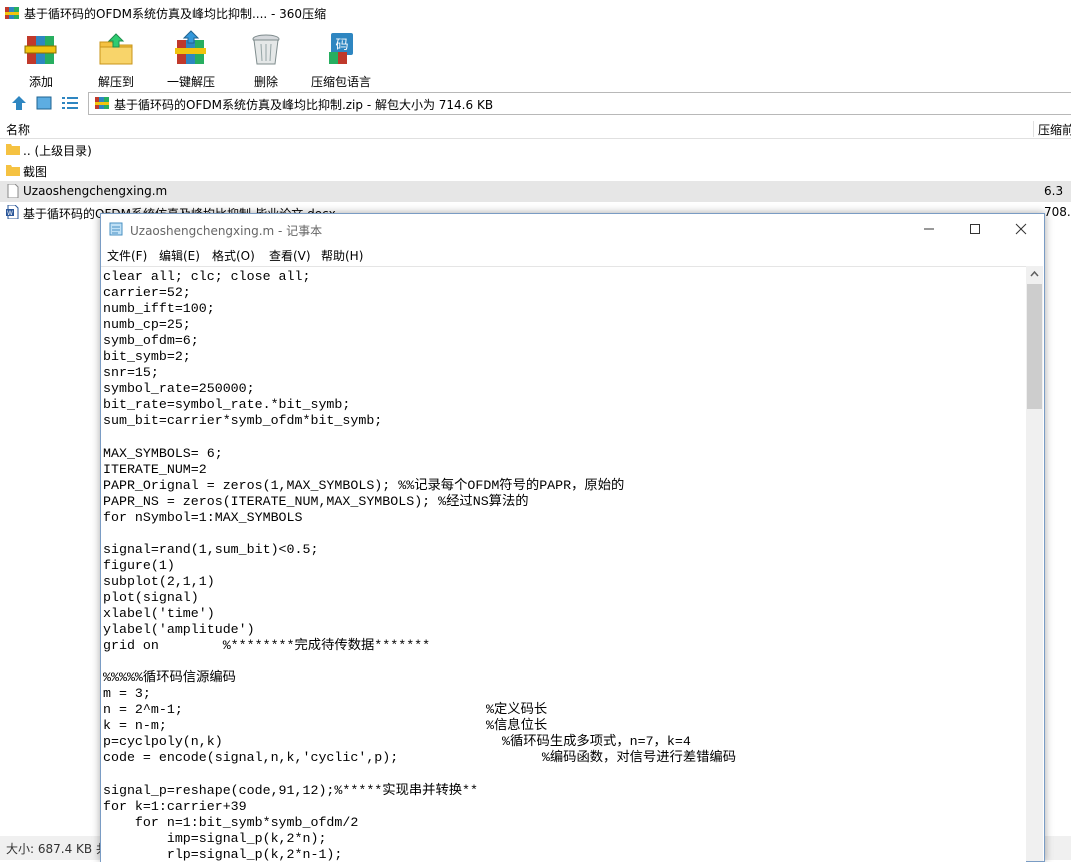  Describe the element at coordinates (159, 309) in the screenshot. I see `code-line: numb_ifft=100;` at that location.